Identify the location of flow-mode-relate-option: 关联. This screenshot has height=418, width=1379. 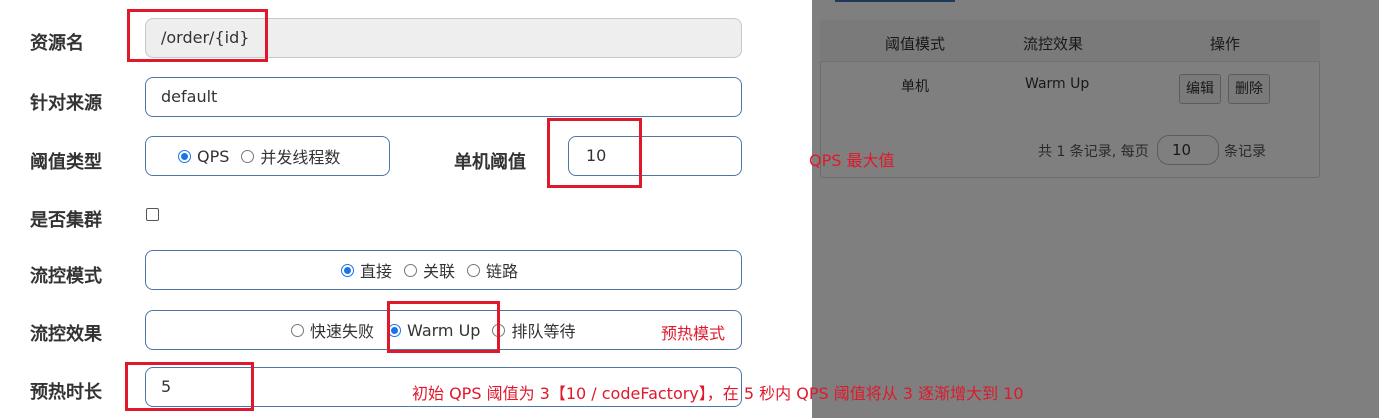
(429, 270).